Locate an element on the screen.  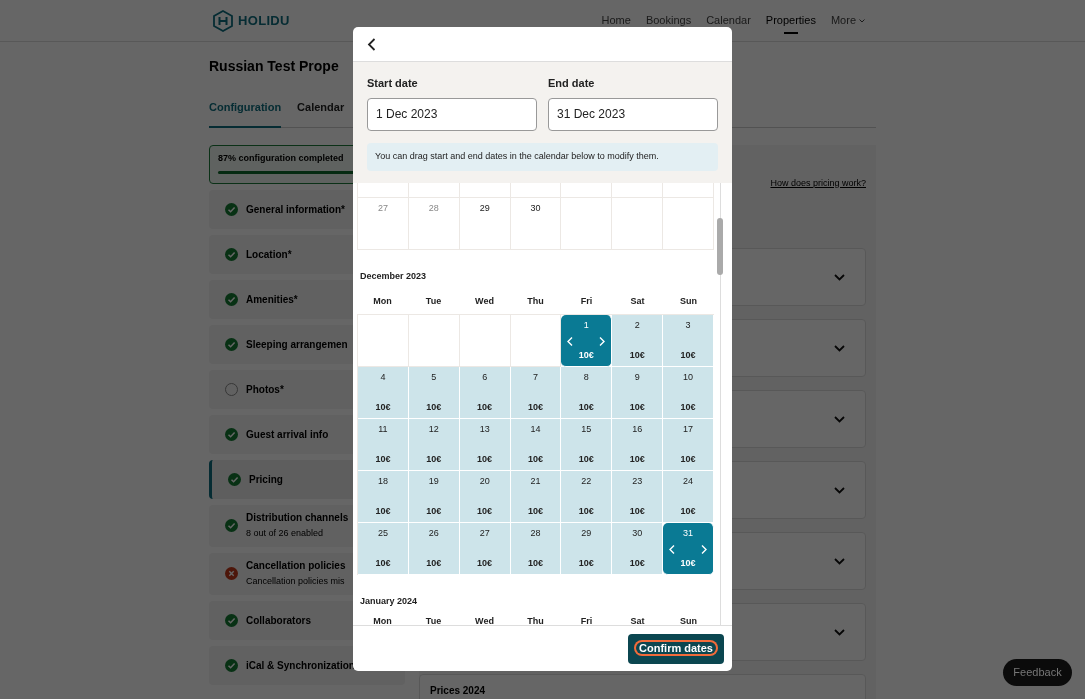
back-icon is located at coordinates (371, 44).